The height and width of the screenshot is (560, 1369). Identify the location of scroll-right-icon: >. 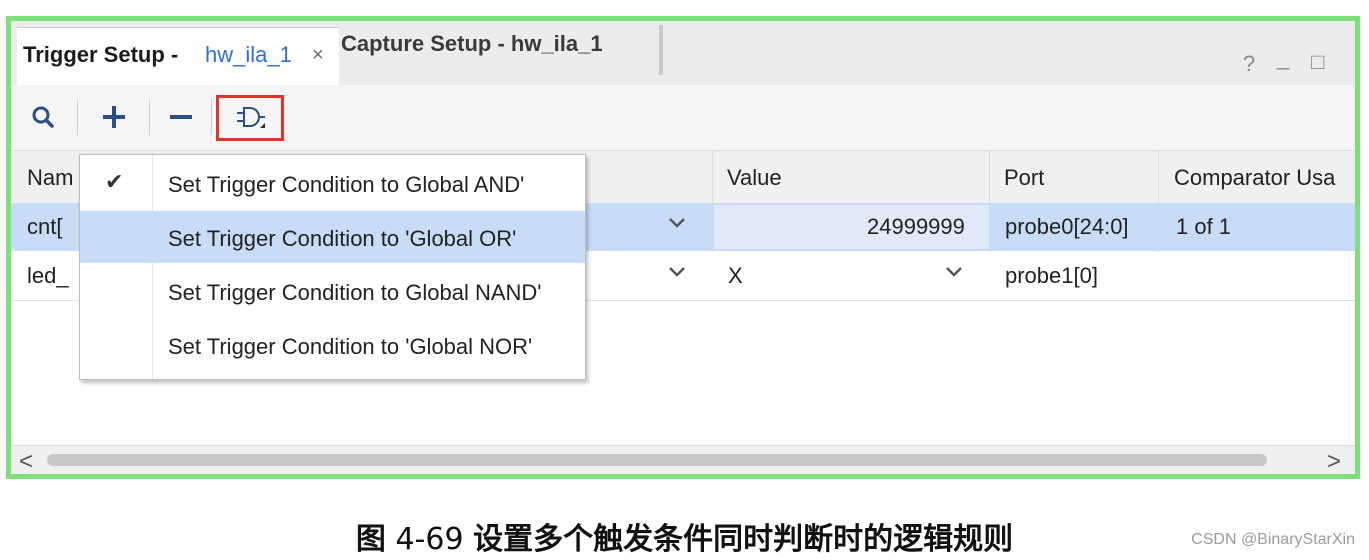
(1334, 461).